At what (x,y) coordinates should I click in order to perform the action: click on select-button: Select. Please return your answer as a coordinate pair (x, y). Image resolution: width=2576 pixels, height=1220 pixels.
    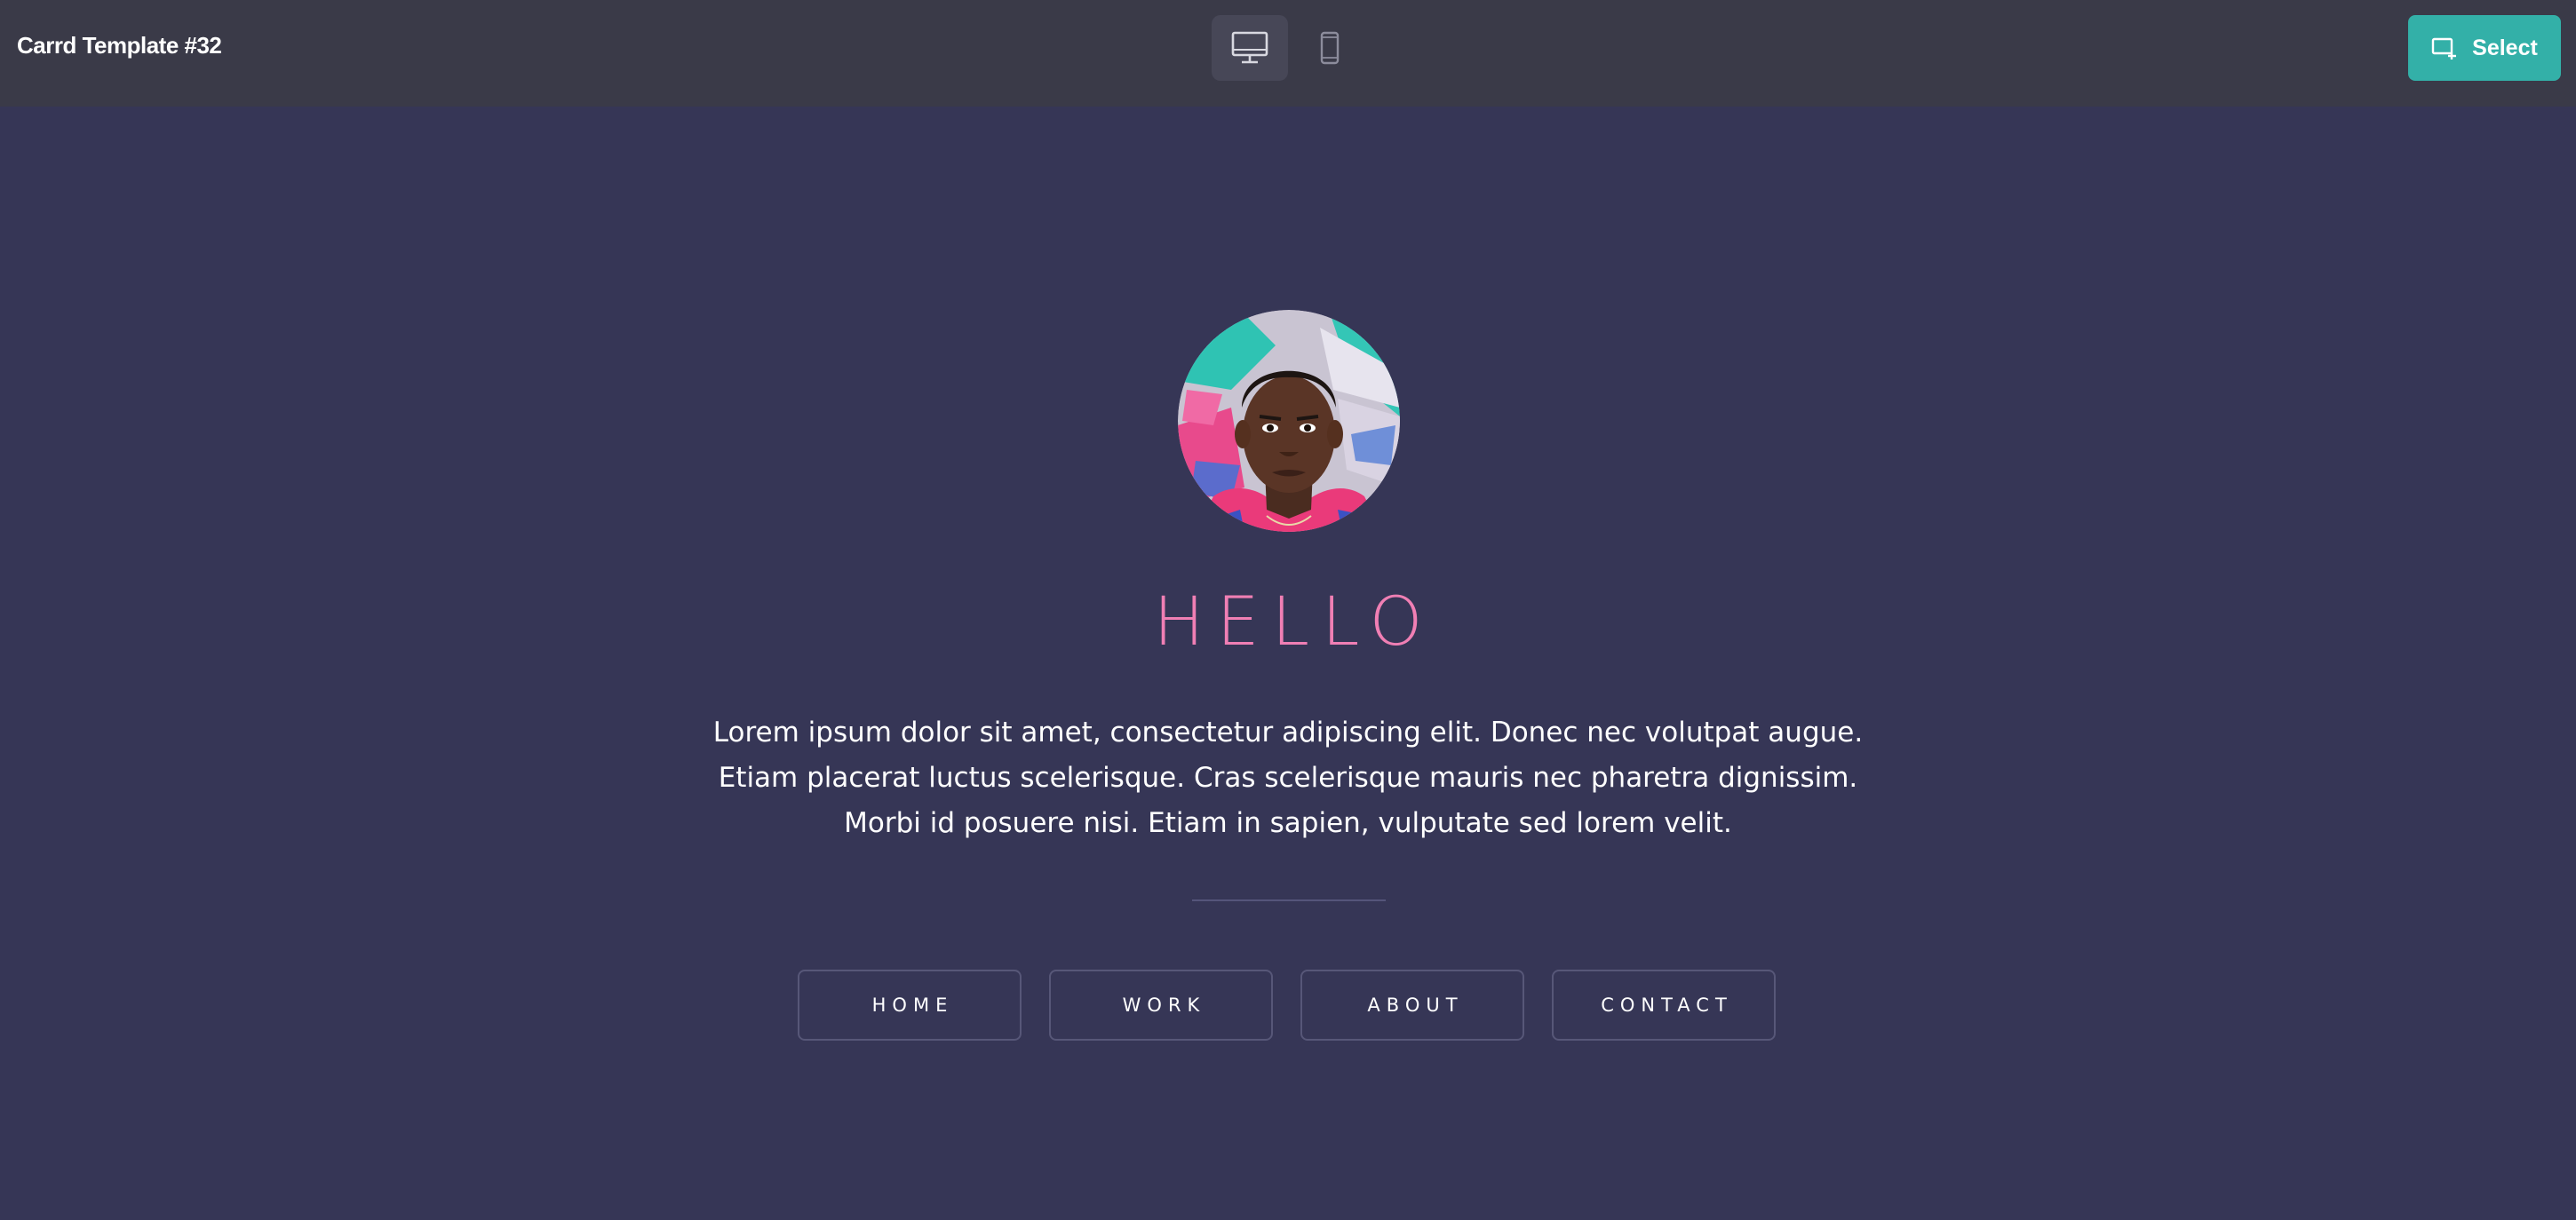
    Looking at the image, I should click on (2484, 48).